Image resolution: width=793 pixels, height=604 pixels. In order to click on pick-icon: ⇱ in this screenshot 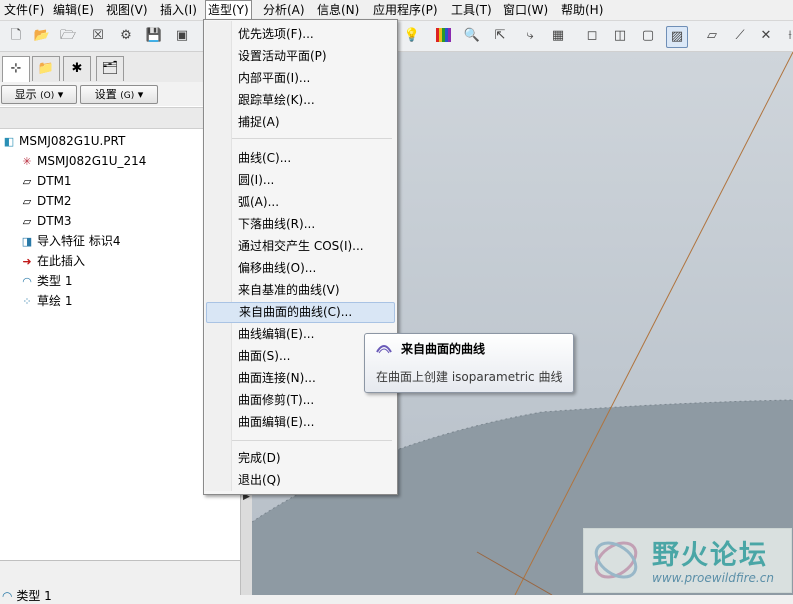, I will do `click(500, 36)`.